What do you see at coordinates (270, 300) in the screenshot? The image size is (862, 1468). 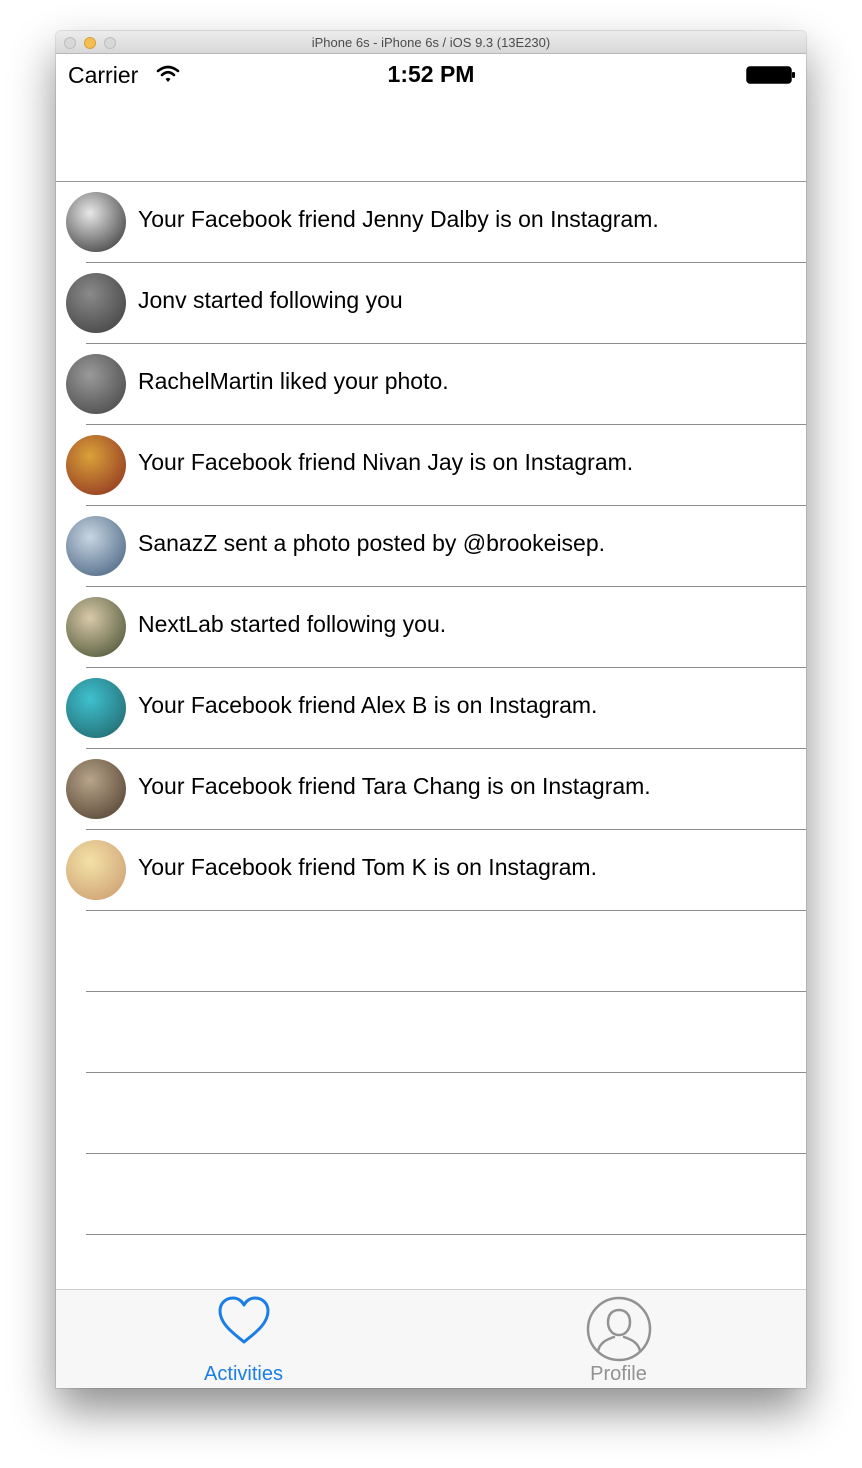 I see `activity-text: Jonv started following you` at bounding box center [270, 300].